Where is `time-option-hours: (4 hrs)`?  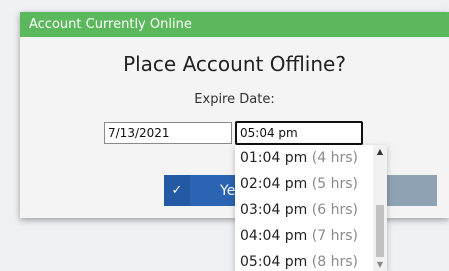
time-option-hours: (4 hrs) is located at coordinates (334, 158).